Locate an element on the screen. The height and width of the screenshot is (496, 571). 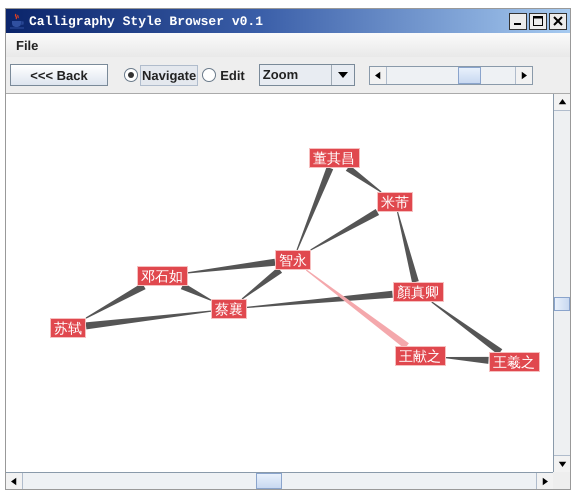
graph-node: 王献之 is located at coordinates (420, 356).